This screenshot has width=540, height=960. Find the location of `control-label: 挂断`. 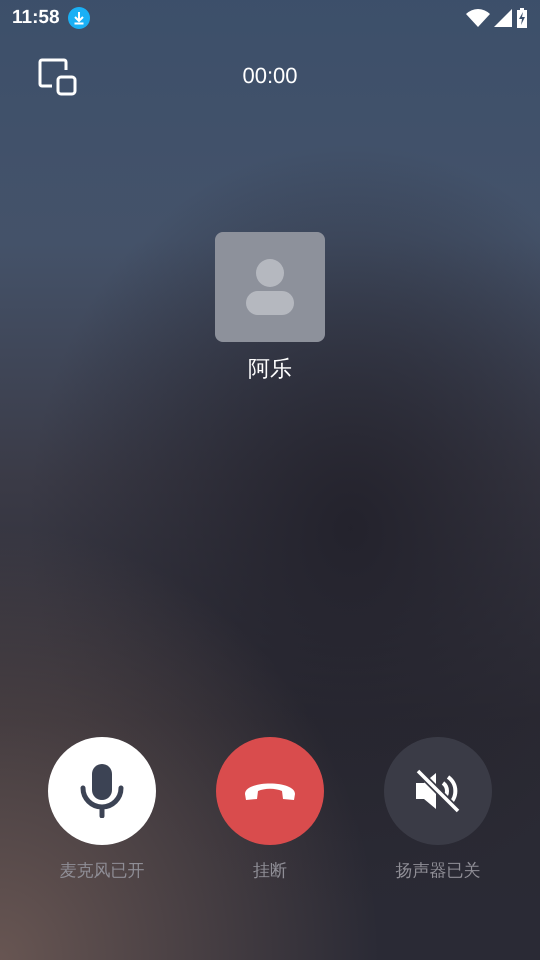

control-label: 挂断 is located at coordinates (270, 871).